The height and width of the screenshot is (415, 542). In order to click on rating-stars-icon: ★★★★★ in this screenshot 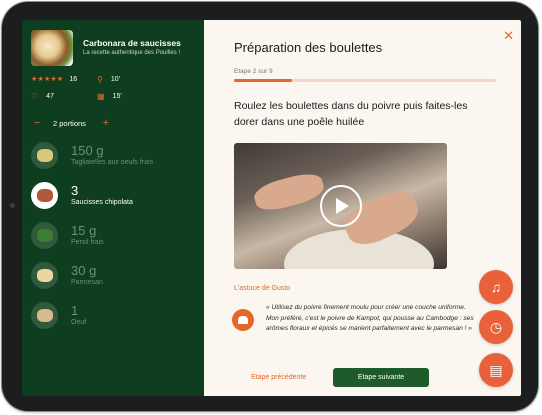, I will do `click(47, 79)`.